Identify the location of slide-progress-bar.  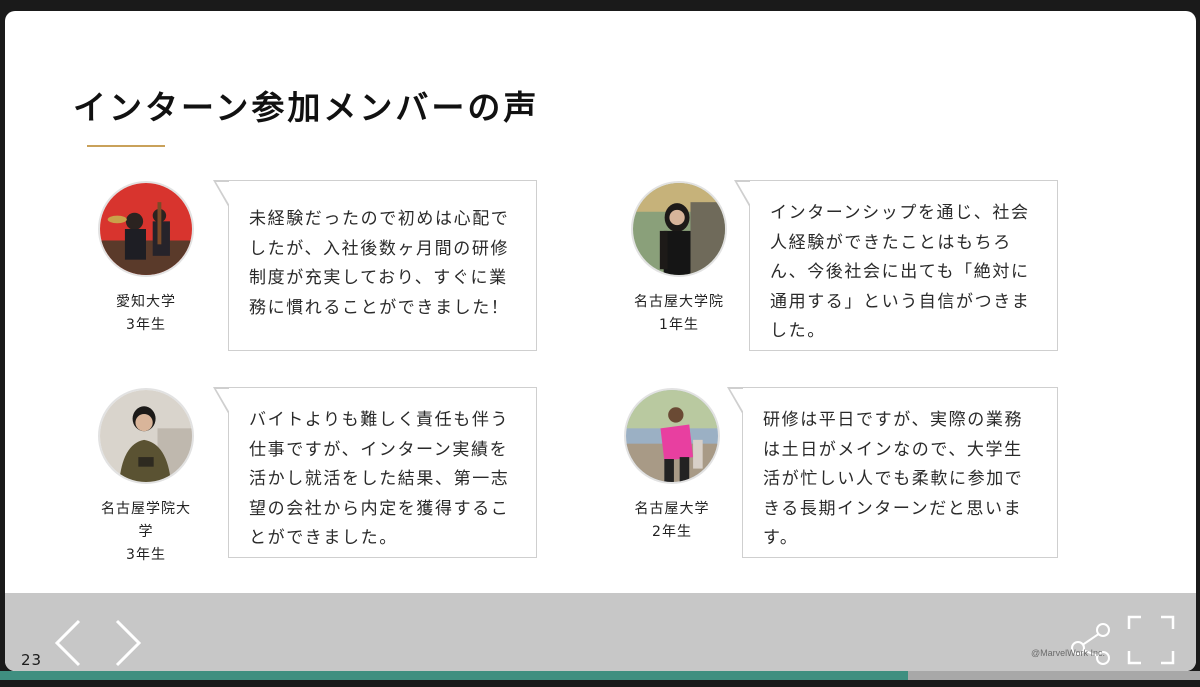
(600, 675).